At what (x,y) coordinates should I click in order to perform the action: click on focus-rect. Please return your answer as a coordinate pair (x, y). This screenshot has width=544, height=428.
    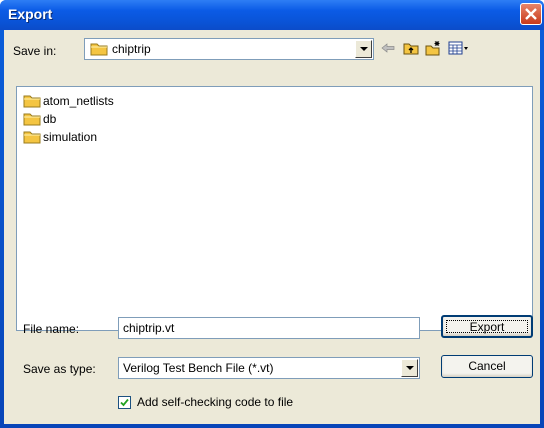
    Looking at the image, I should click on (487, 326).